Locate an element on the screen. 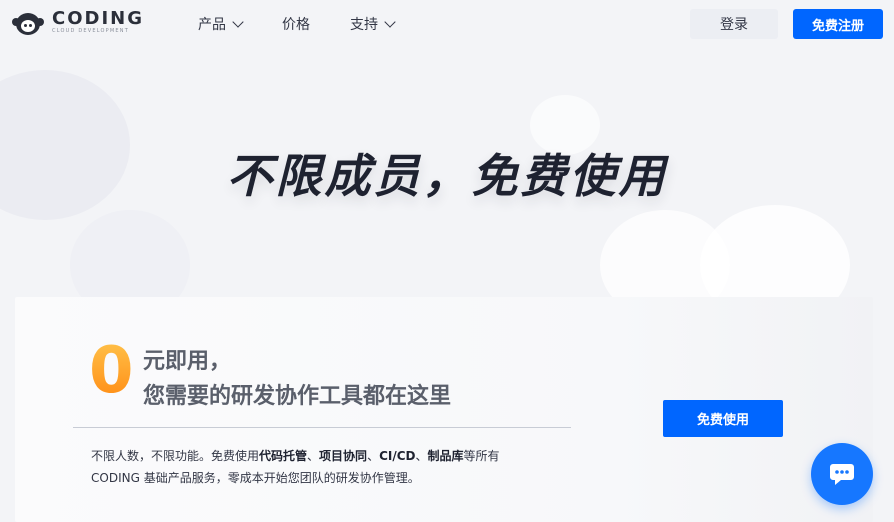 The image size is (894, 522). nav-item-support: 支持 is located at coordinates (373, 24).